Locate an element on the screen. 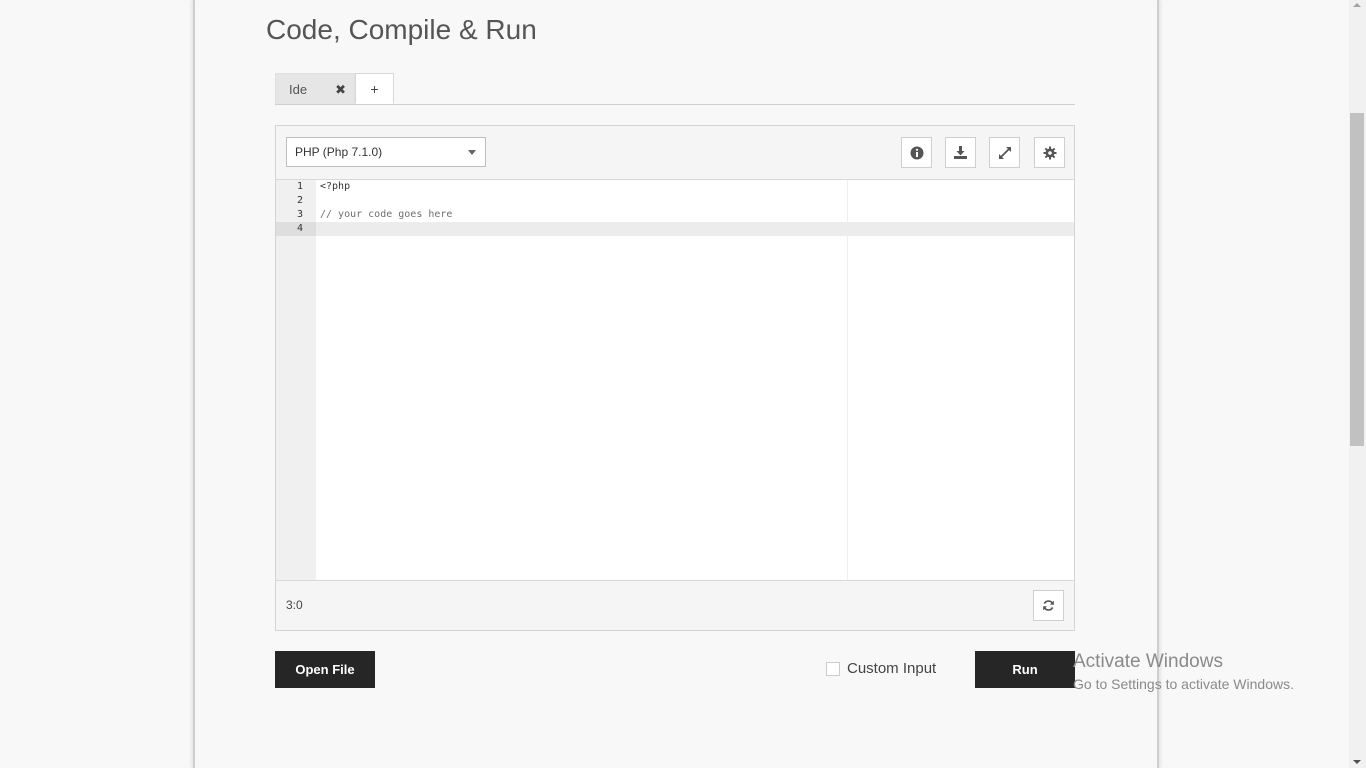 Image resolution: width=1366 pixels, height=768 pixels. language-select-value: PHP (Php 7.1.0) is located at coordinates (339, 152).